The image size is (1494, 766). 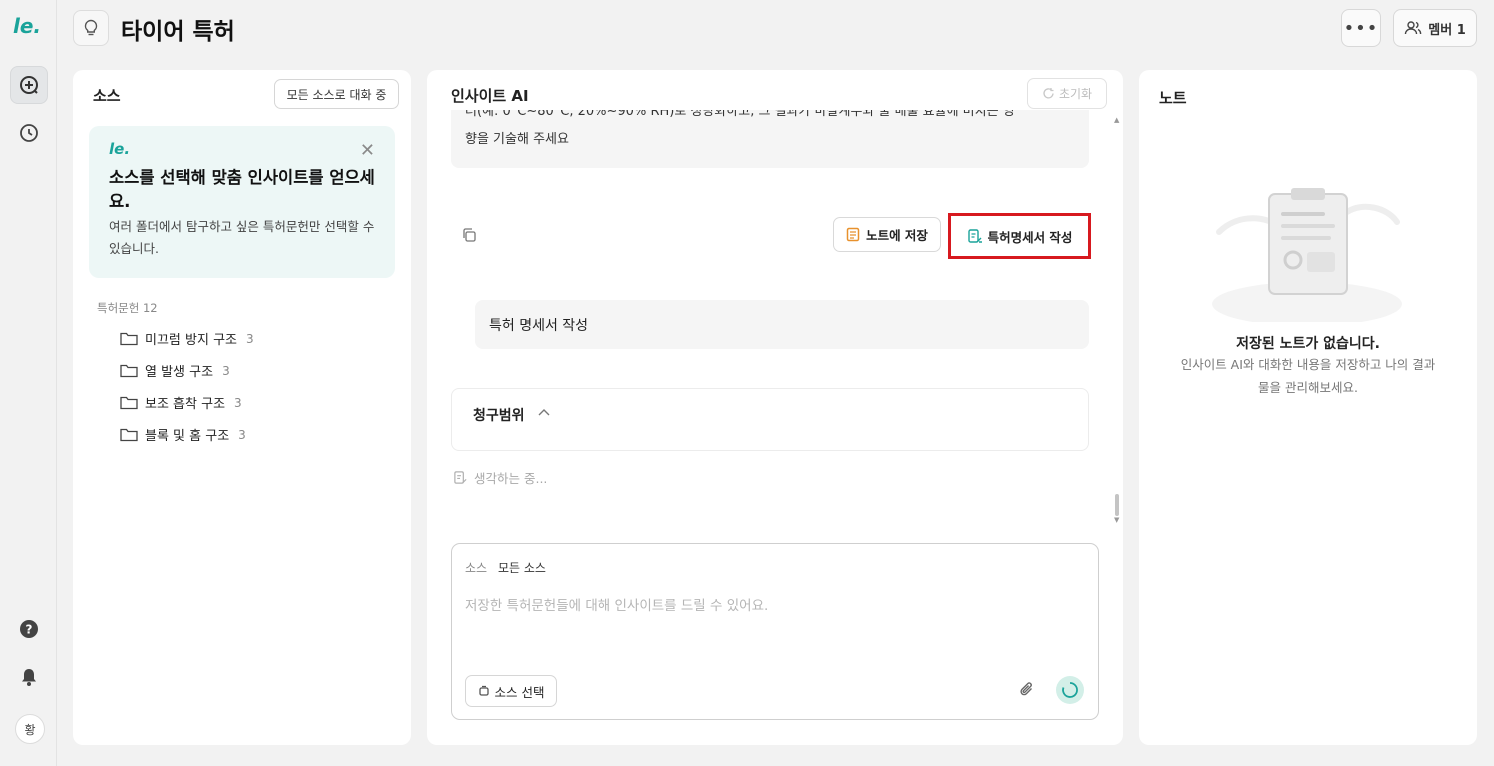 I want to click on more-icon: •••, so click(x=1361, y=28).